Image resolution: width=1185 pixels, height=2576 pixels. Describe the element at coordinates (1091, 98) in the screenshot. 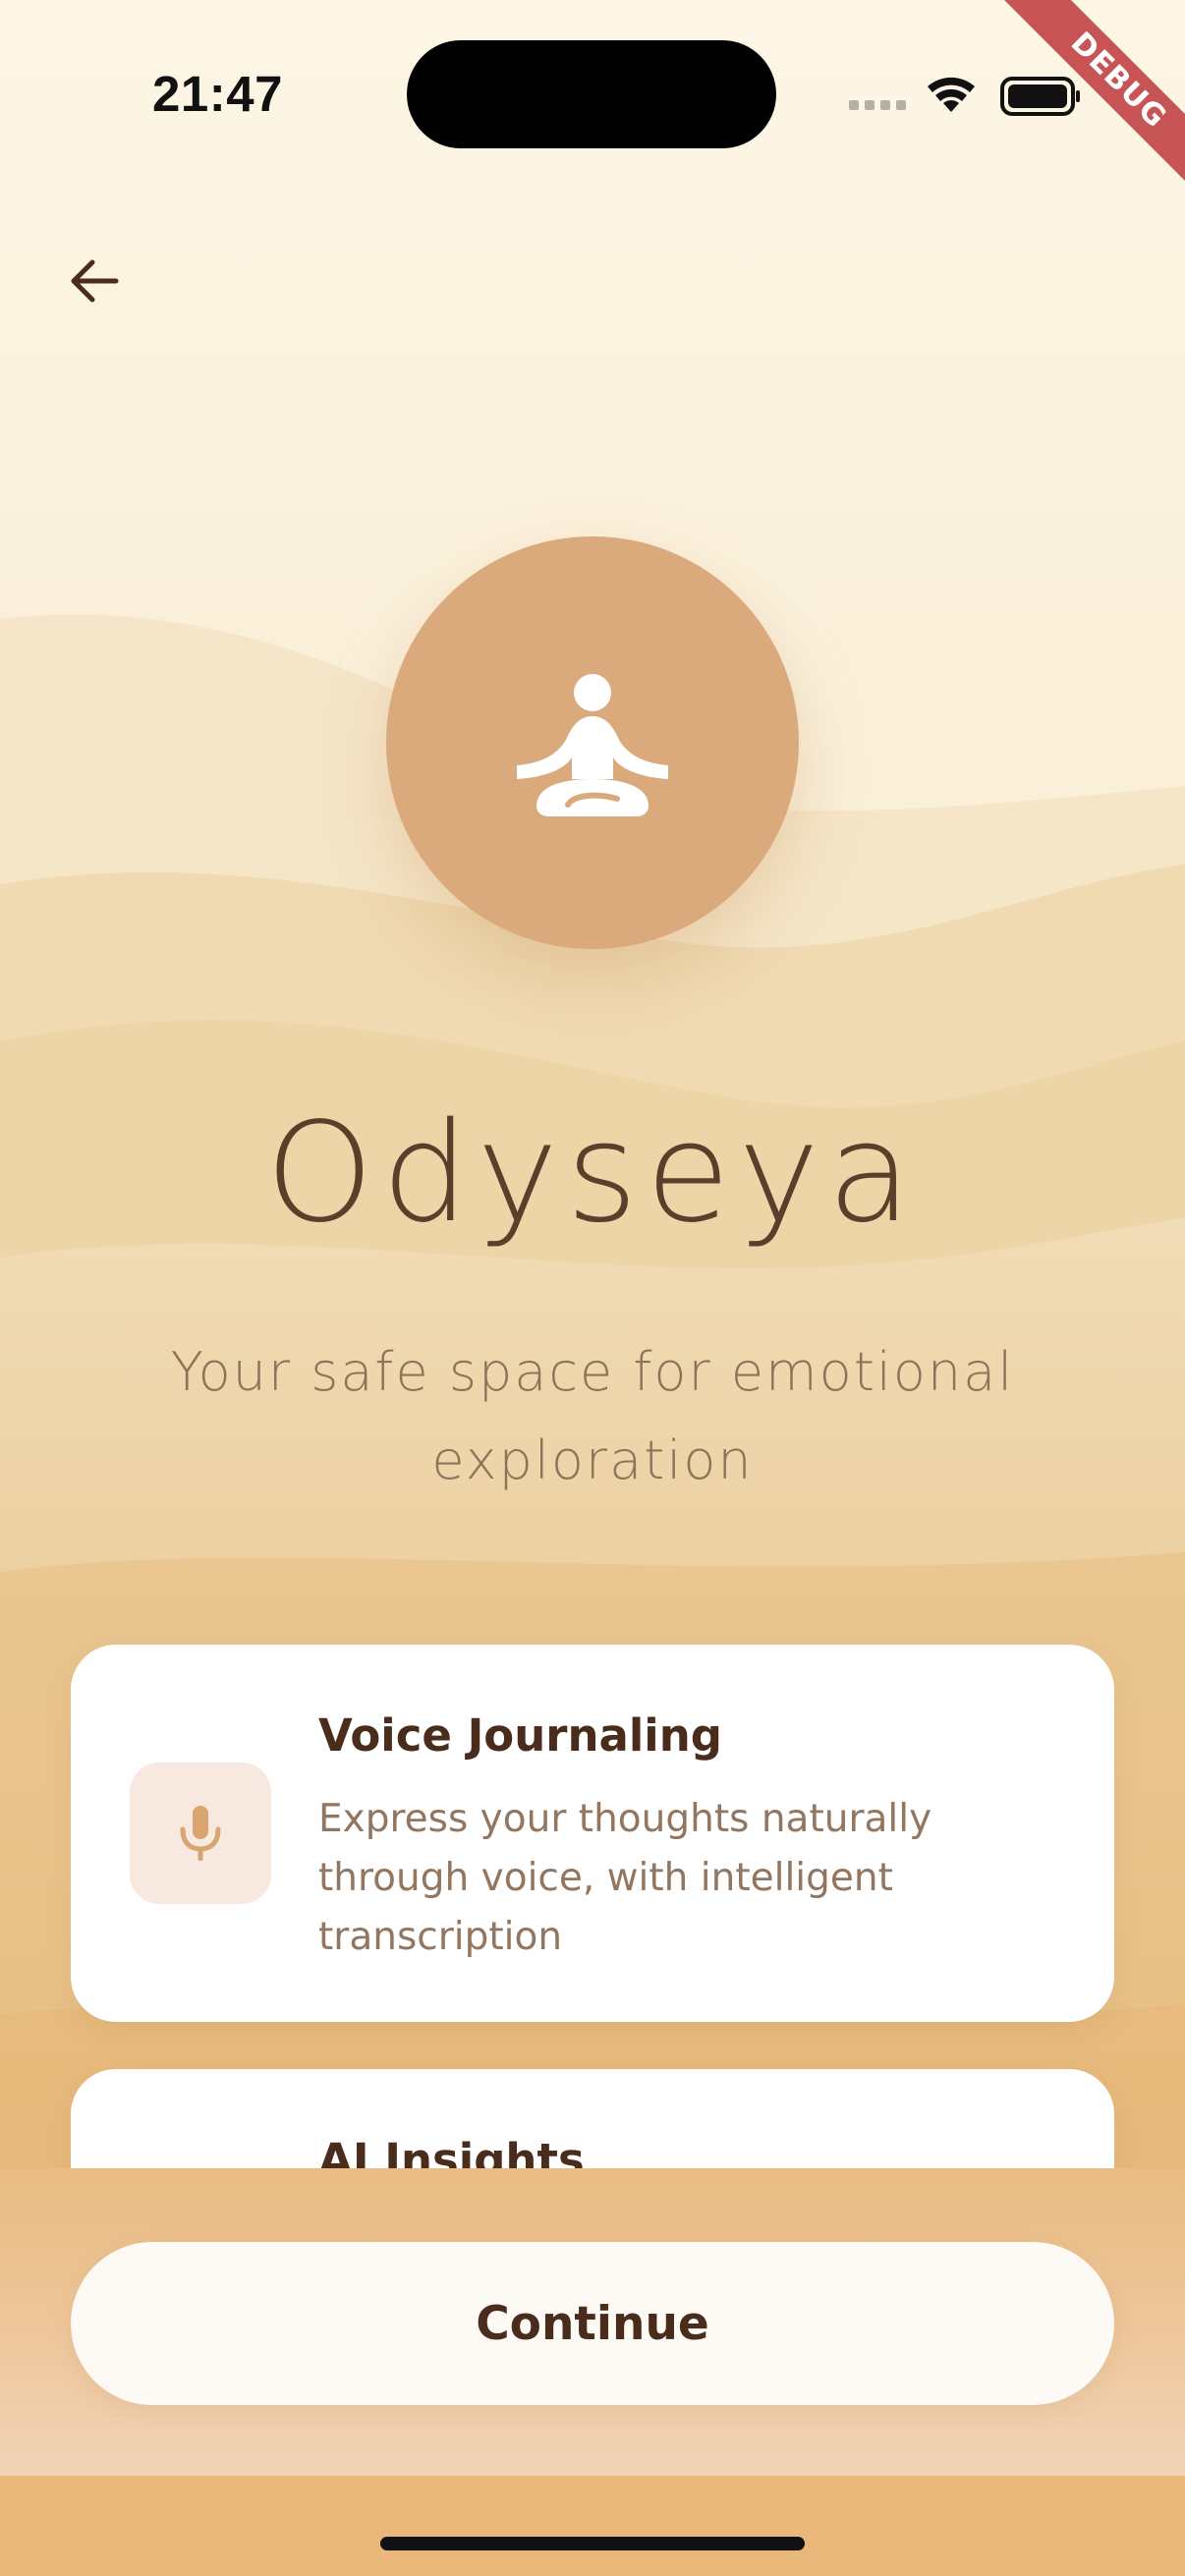

I see `debug-banner-label: DEBUG` at that location.